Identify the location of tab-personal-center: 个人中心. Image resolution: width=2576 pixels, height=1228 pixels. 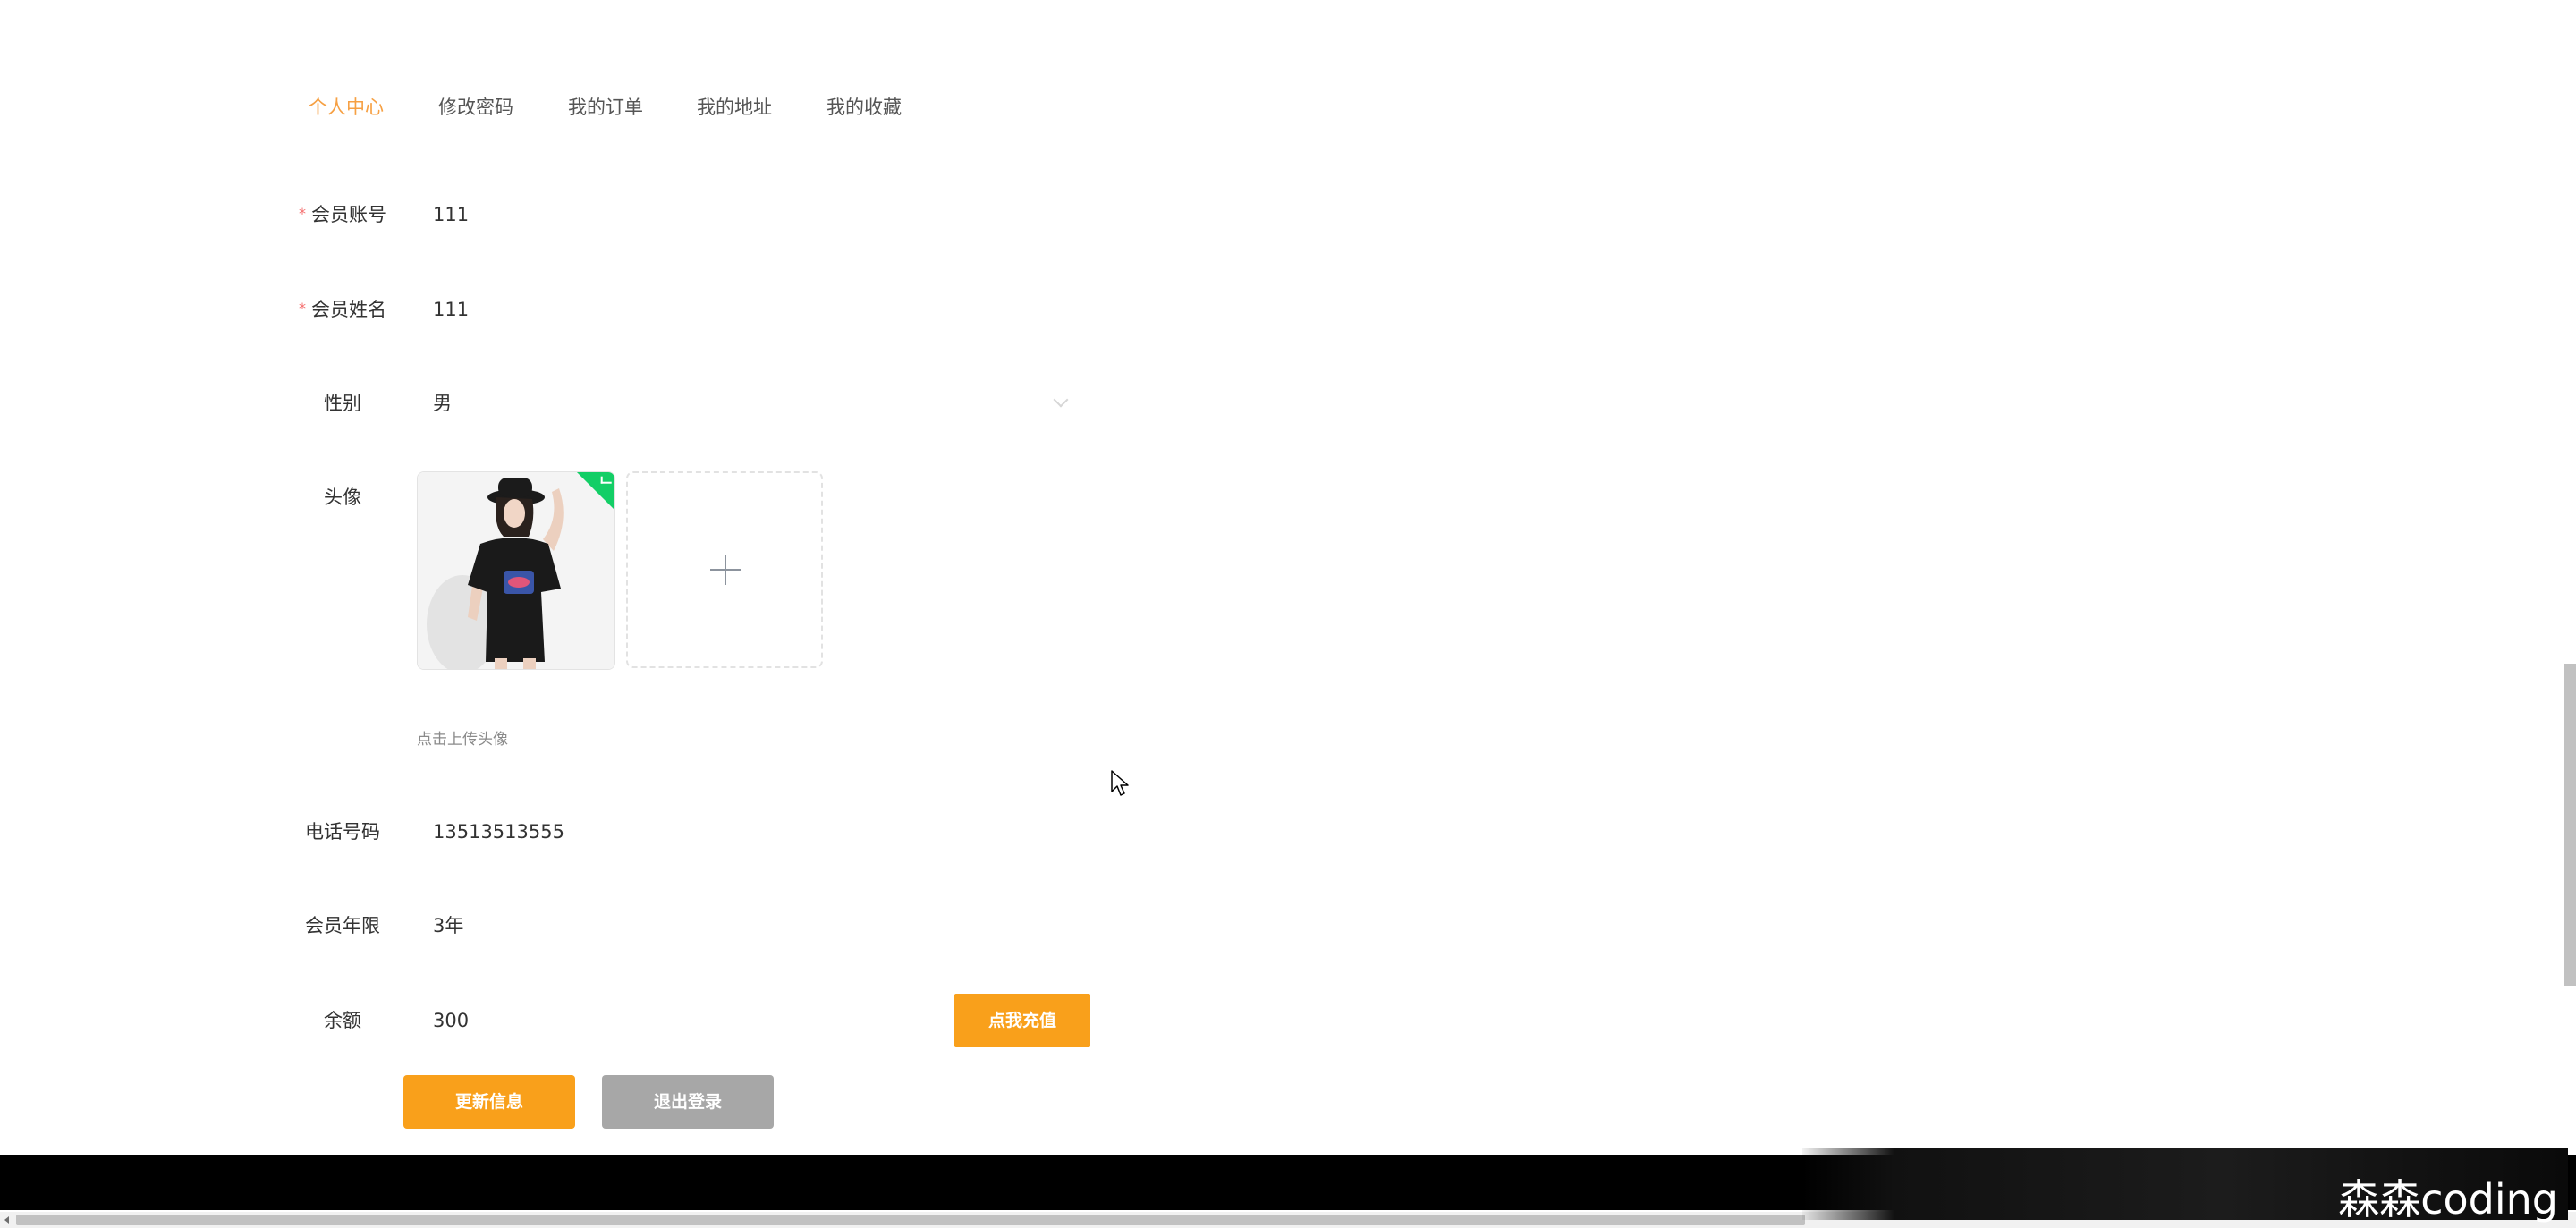
(346, 107).